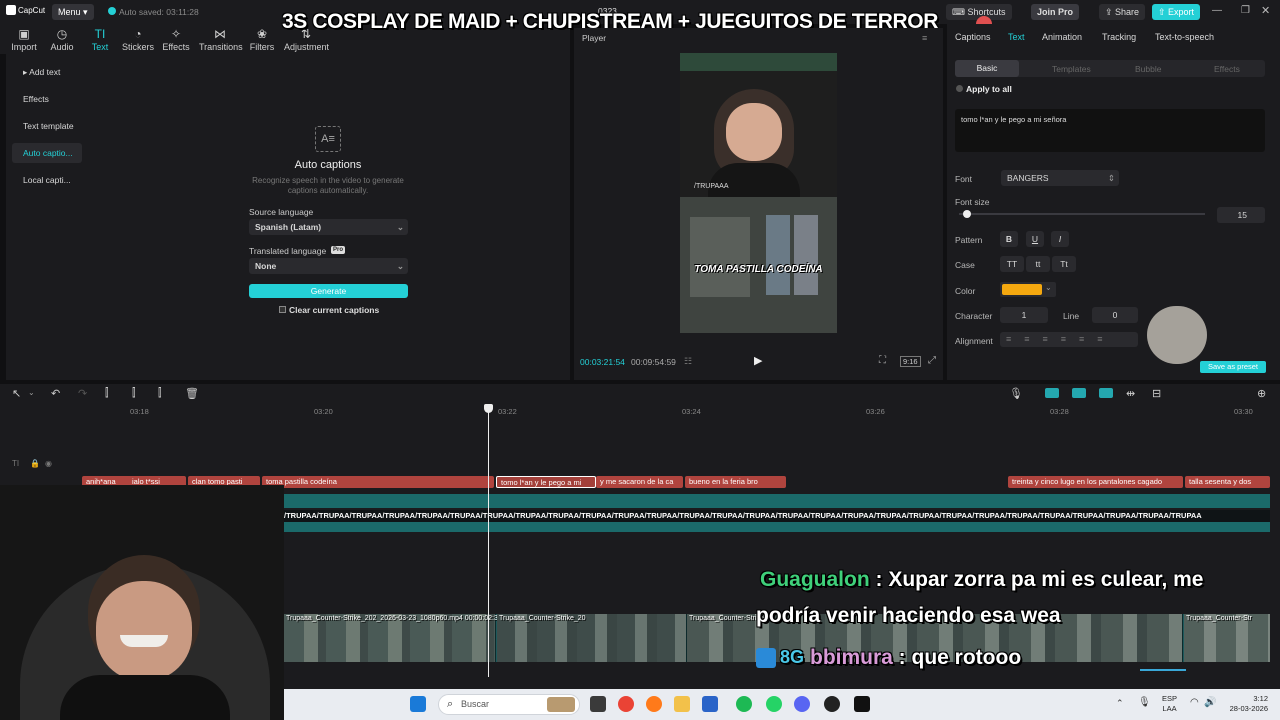  What do you see at coordinates (744, 704) in the screenshot?
I see `spotify-icon` at bounding box center [744, 704].